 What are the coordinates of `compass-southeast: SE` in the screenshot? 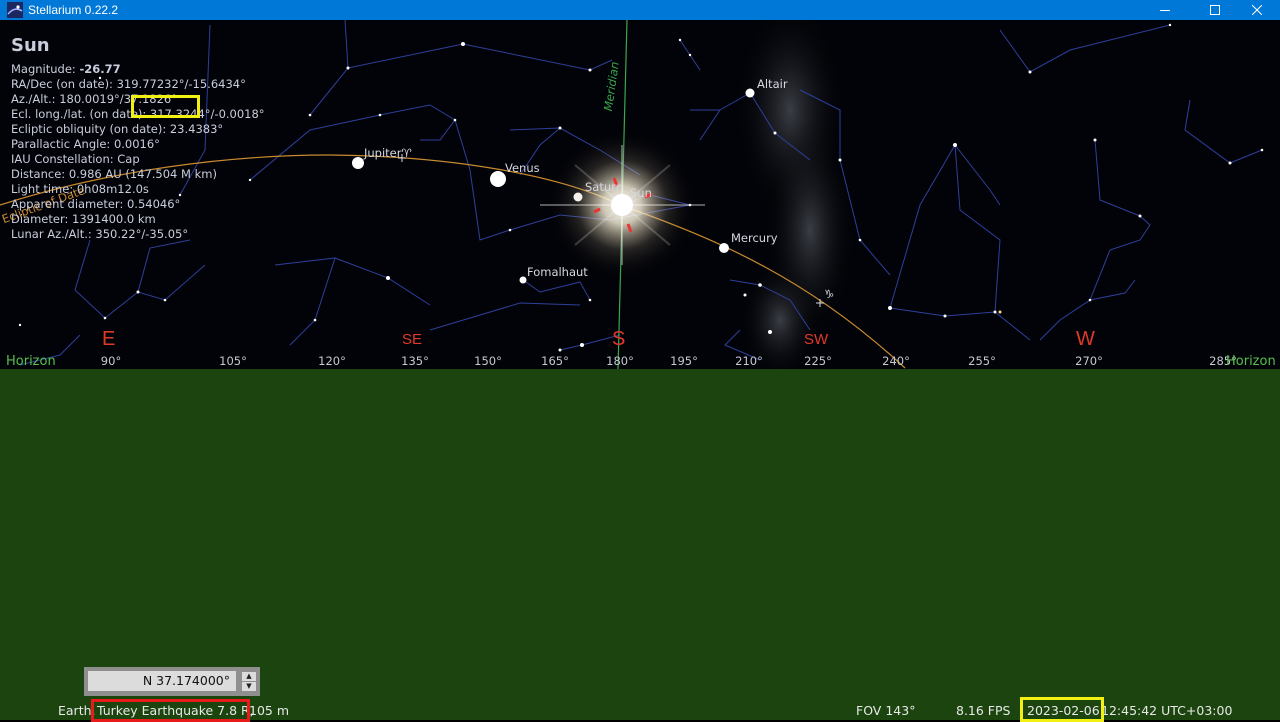 It's located at (412, 339).